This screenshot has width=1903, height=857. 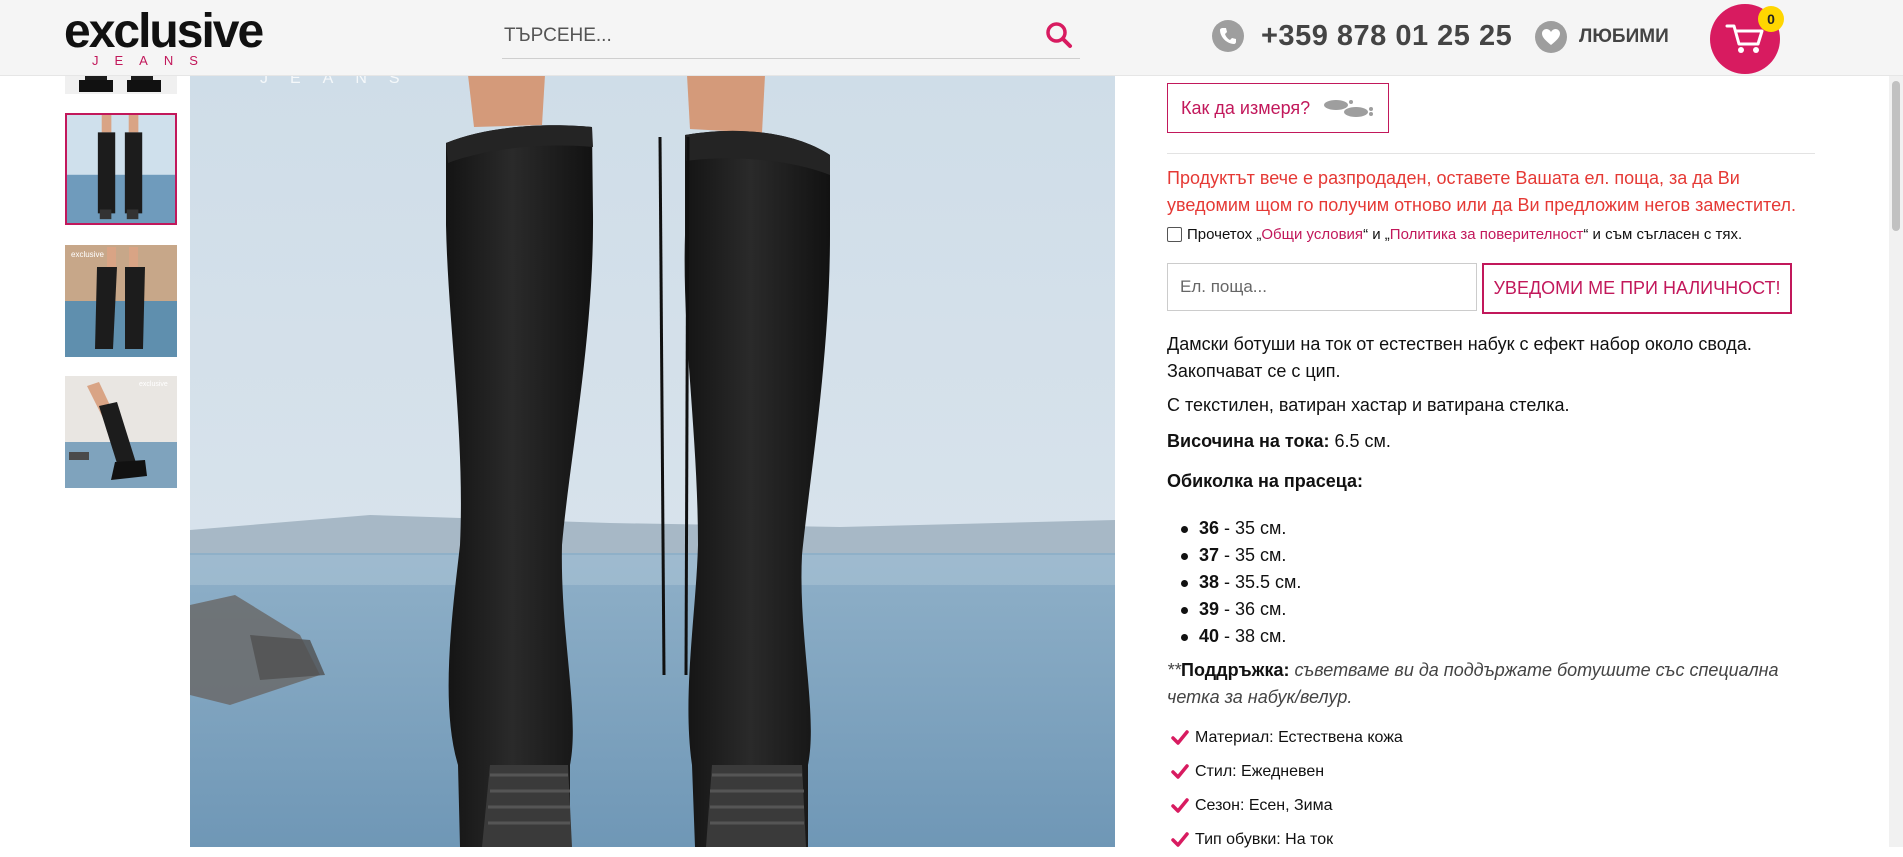 I want to click on gallery-thumbnail-active, so click(x=121, y=169).